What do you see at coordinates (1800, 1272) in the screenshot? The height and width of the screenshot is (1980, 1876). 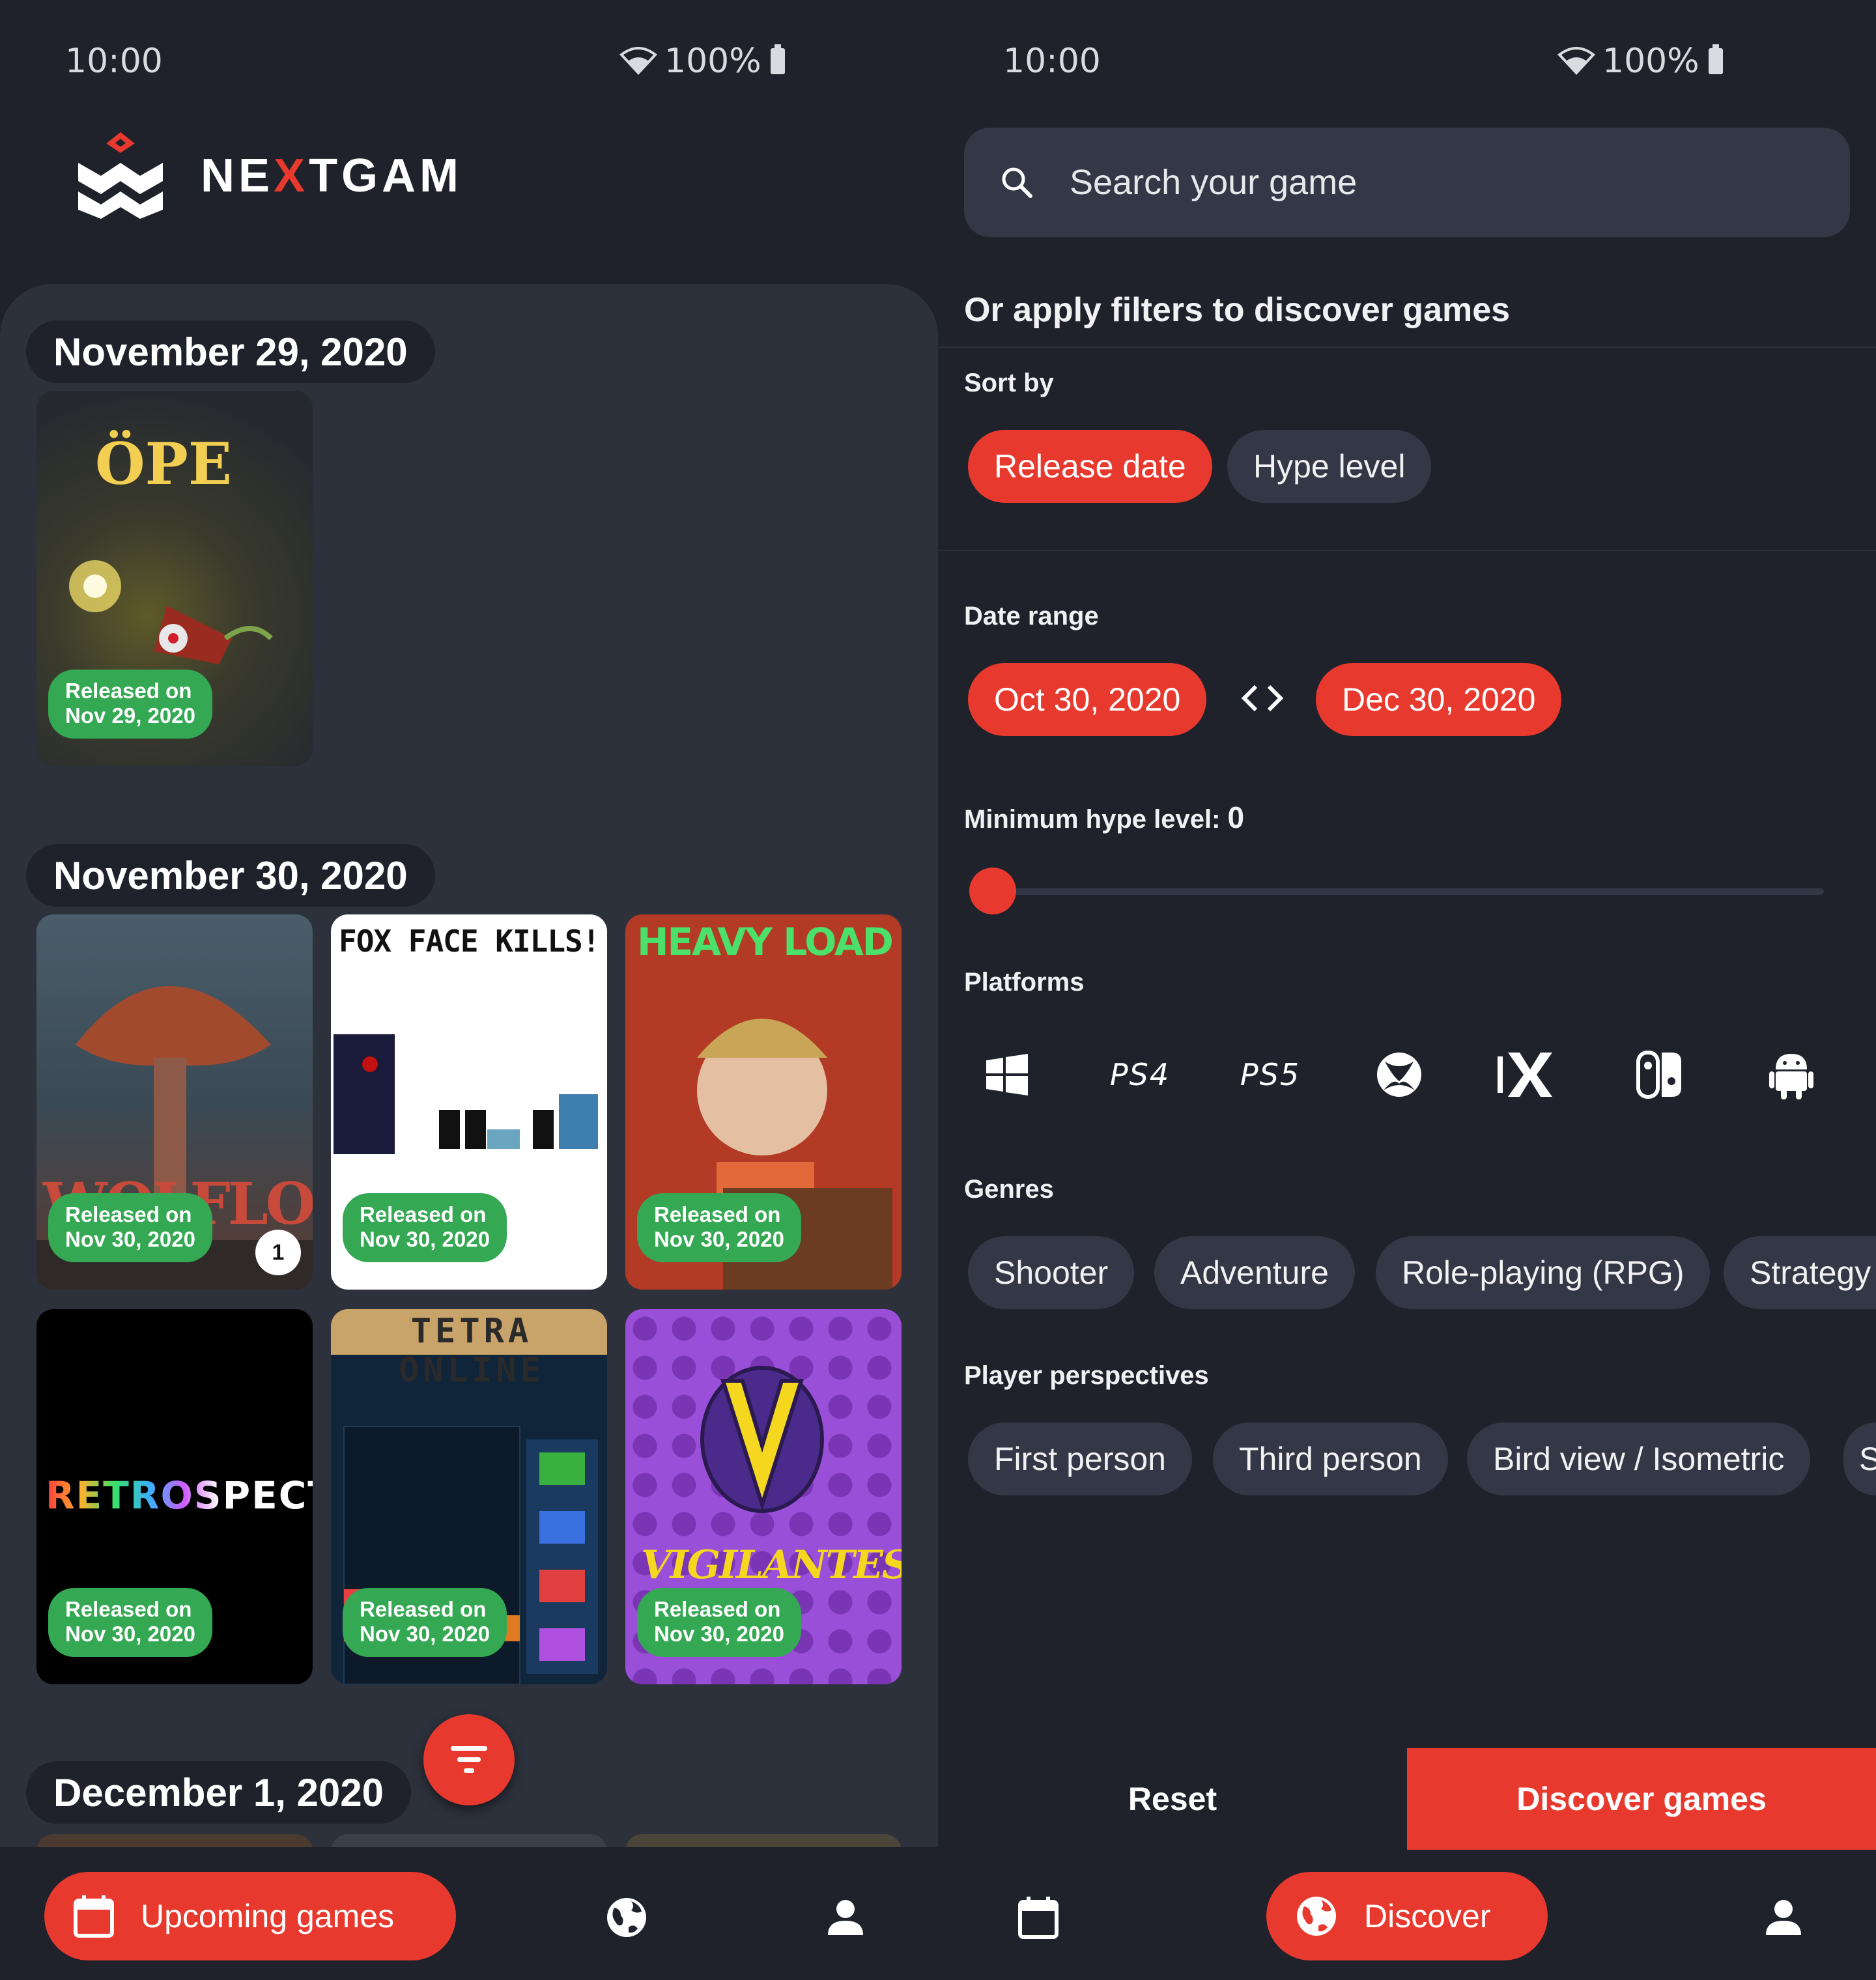 I see `genre-strategy-chip: Strategy` at bounding box center [1800, 1272].